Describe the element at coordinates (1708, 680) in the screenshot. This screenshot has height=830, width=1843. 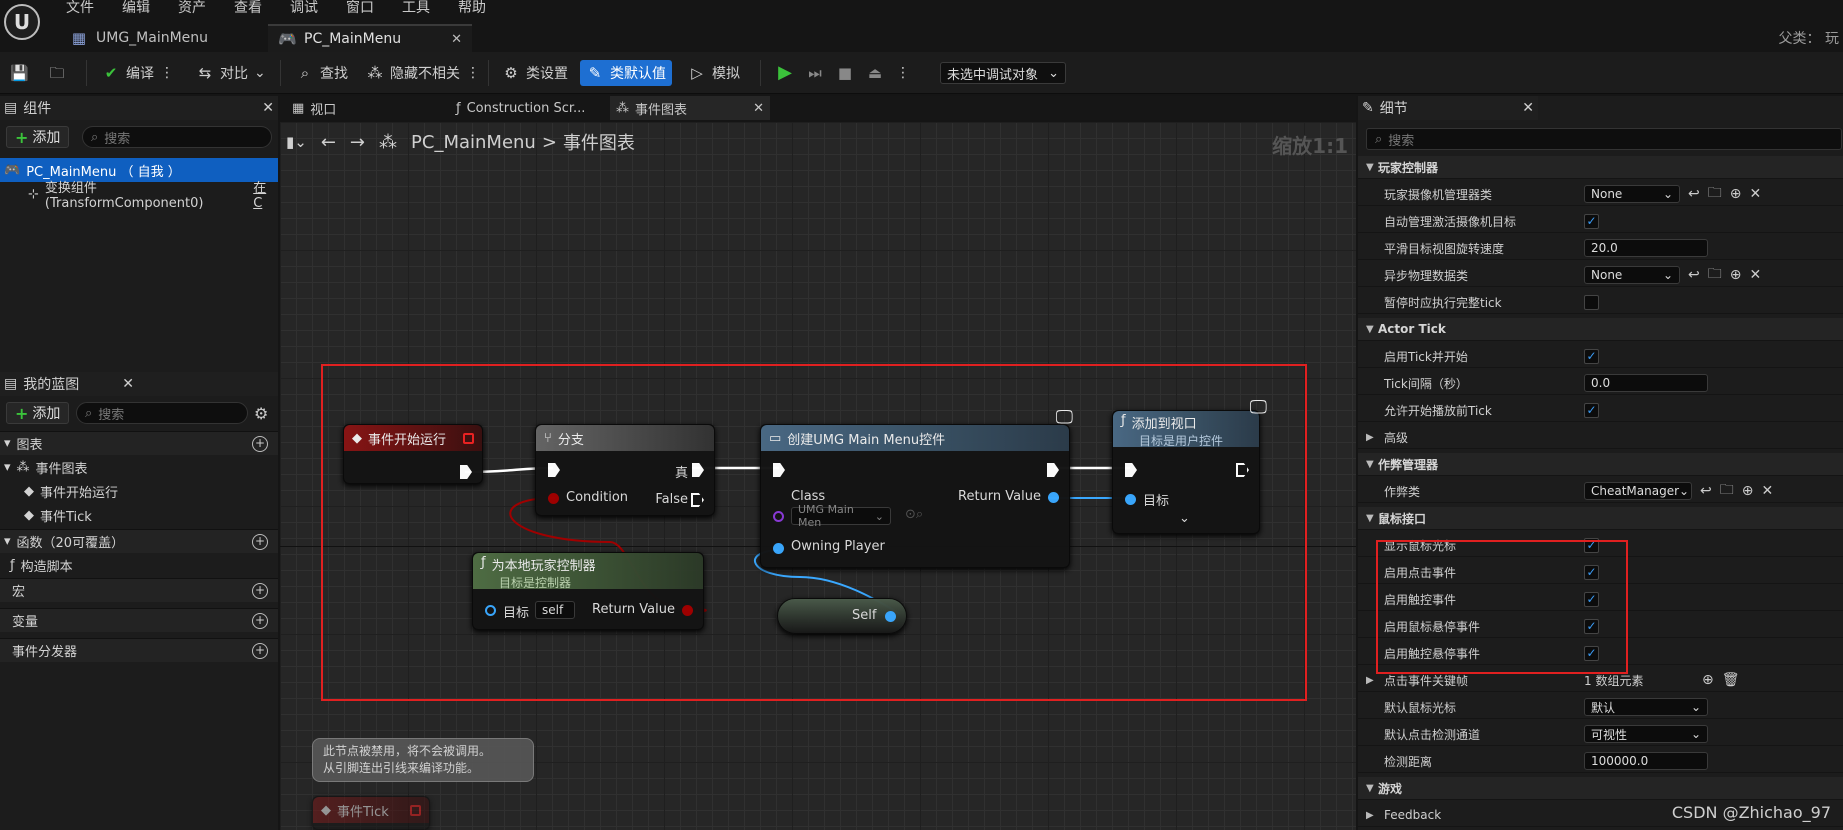
I see `add-element-icon: ⊕` at that location.